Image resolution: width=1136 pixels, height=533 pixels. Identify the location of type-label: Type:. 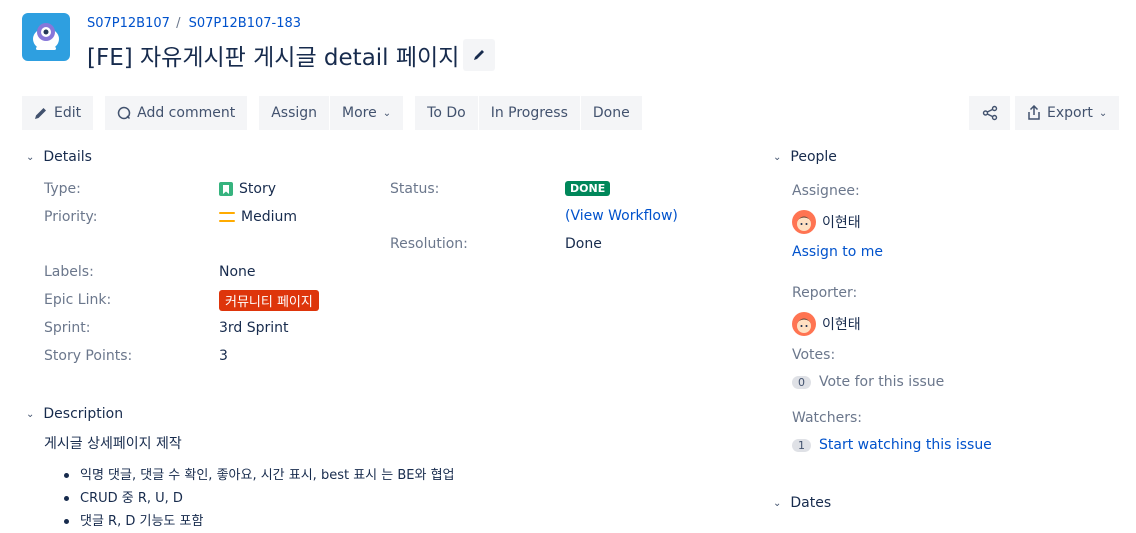
(62, 189).